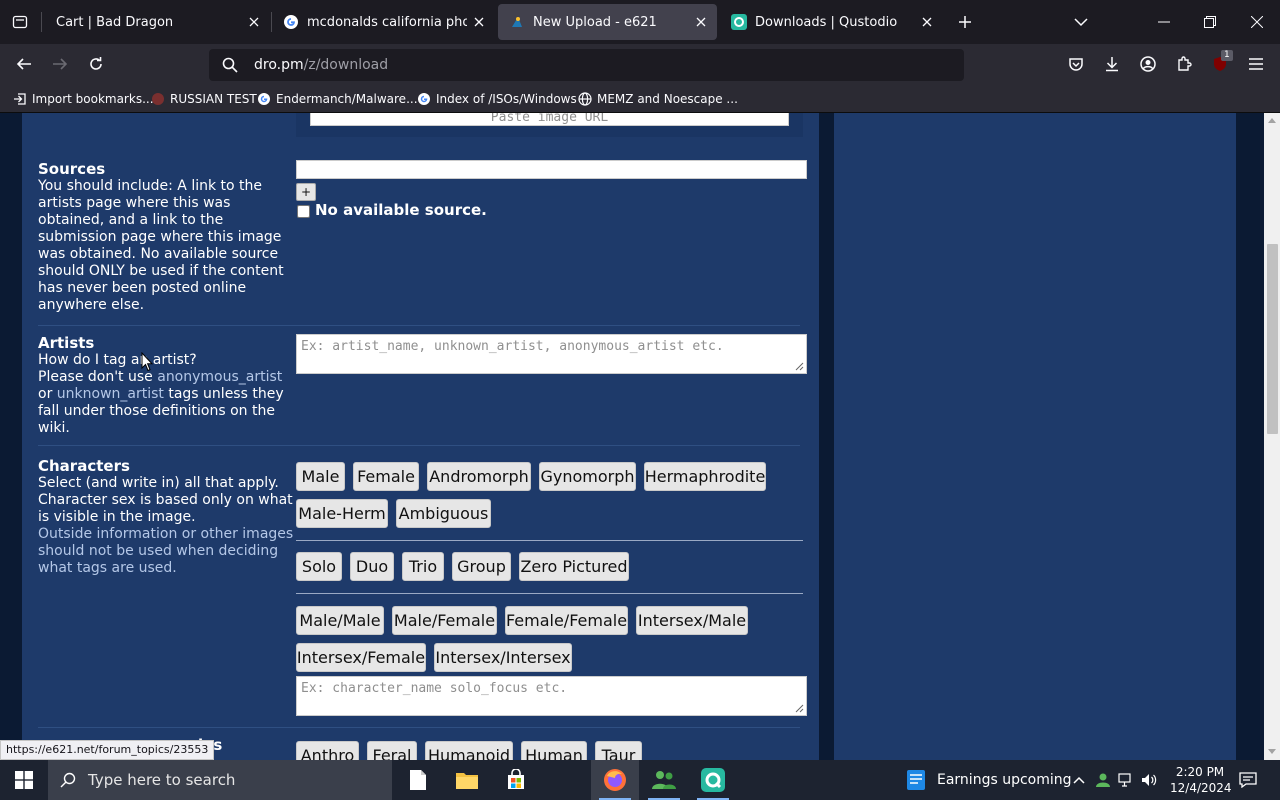  What do you see at coordinates (1149, 780) in the screenshot?
I see `volume-icon` at bounding box center [1149, 780].